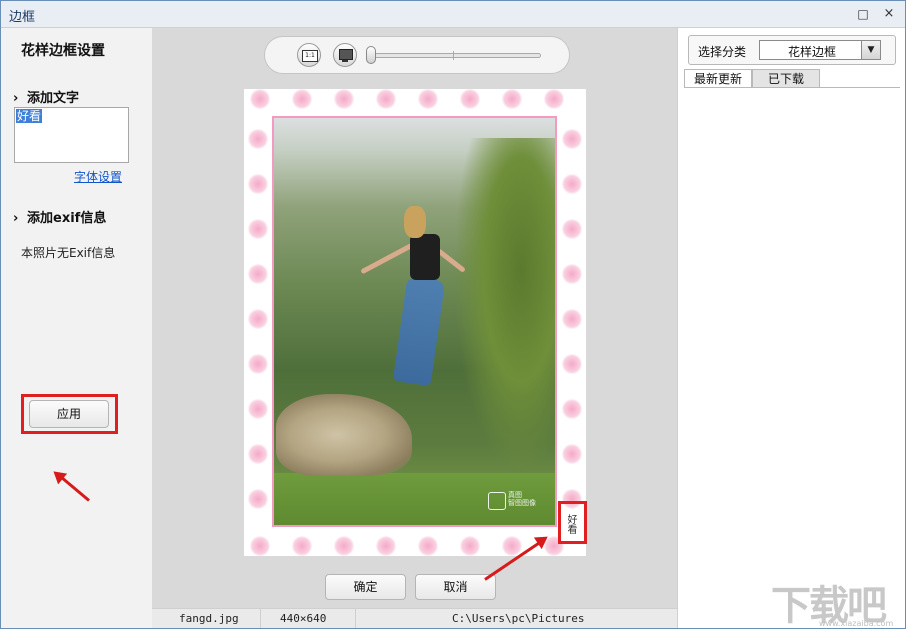  What do you see at coordinates (518, 618) in the screenshot?
I see `status-path: C:\Users\pc\Pictures` at bounding box center [518, 618].